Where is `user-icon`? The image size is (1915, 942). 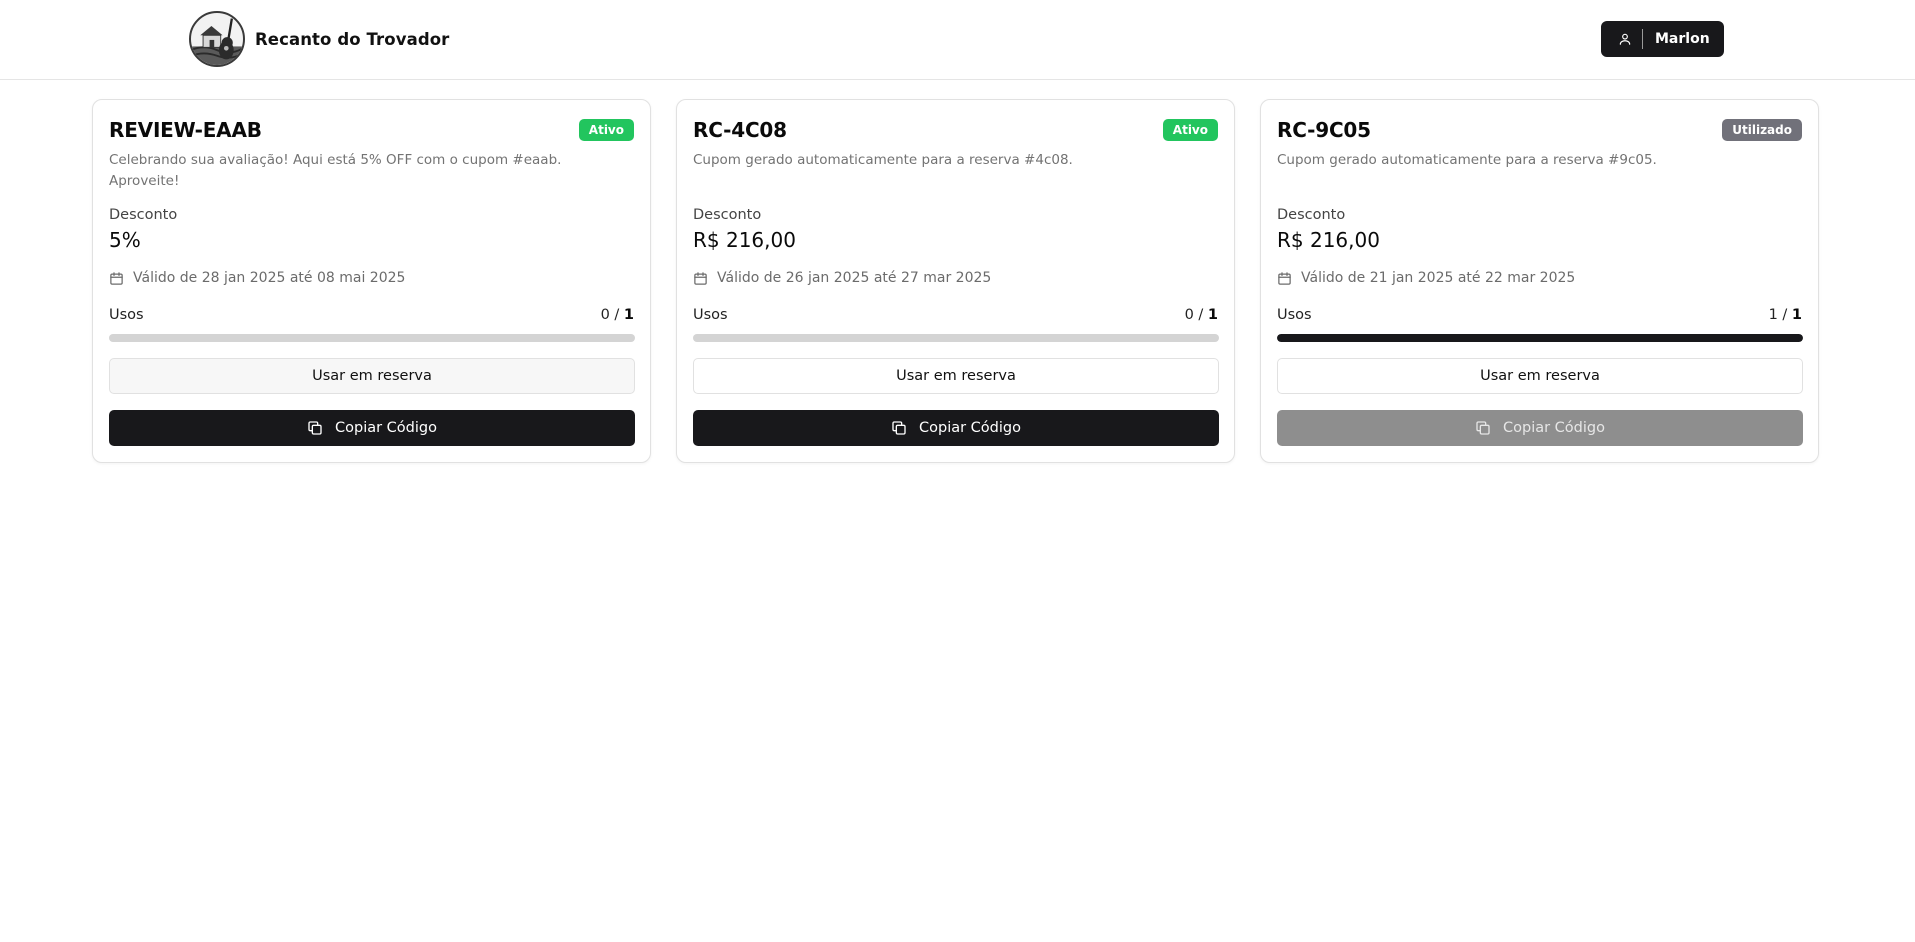 user-icon is located at coordinates (1625, 39).